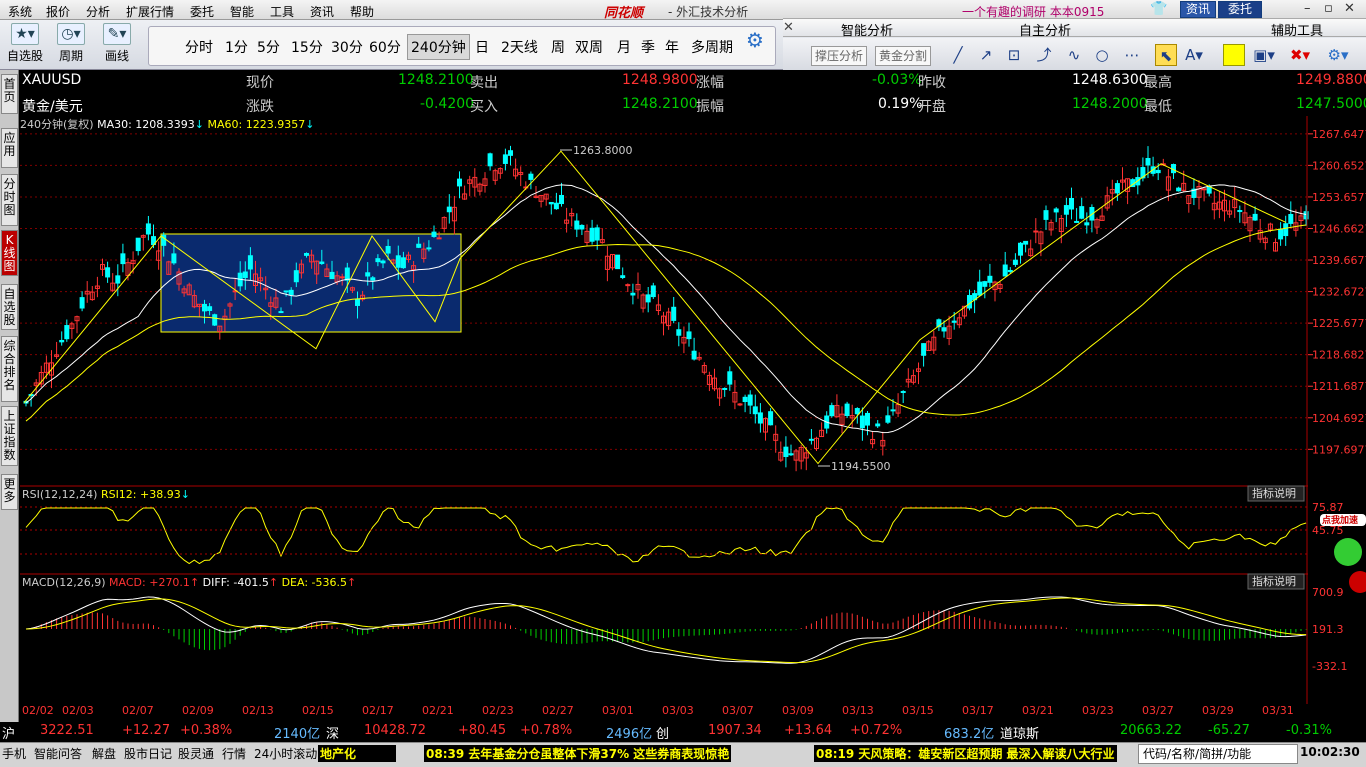 This screenshot has width=1366, height=767. I want to click on sidebar-ranking: 综合排名, so click(9, 369).